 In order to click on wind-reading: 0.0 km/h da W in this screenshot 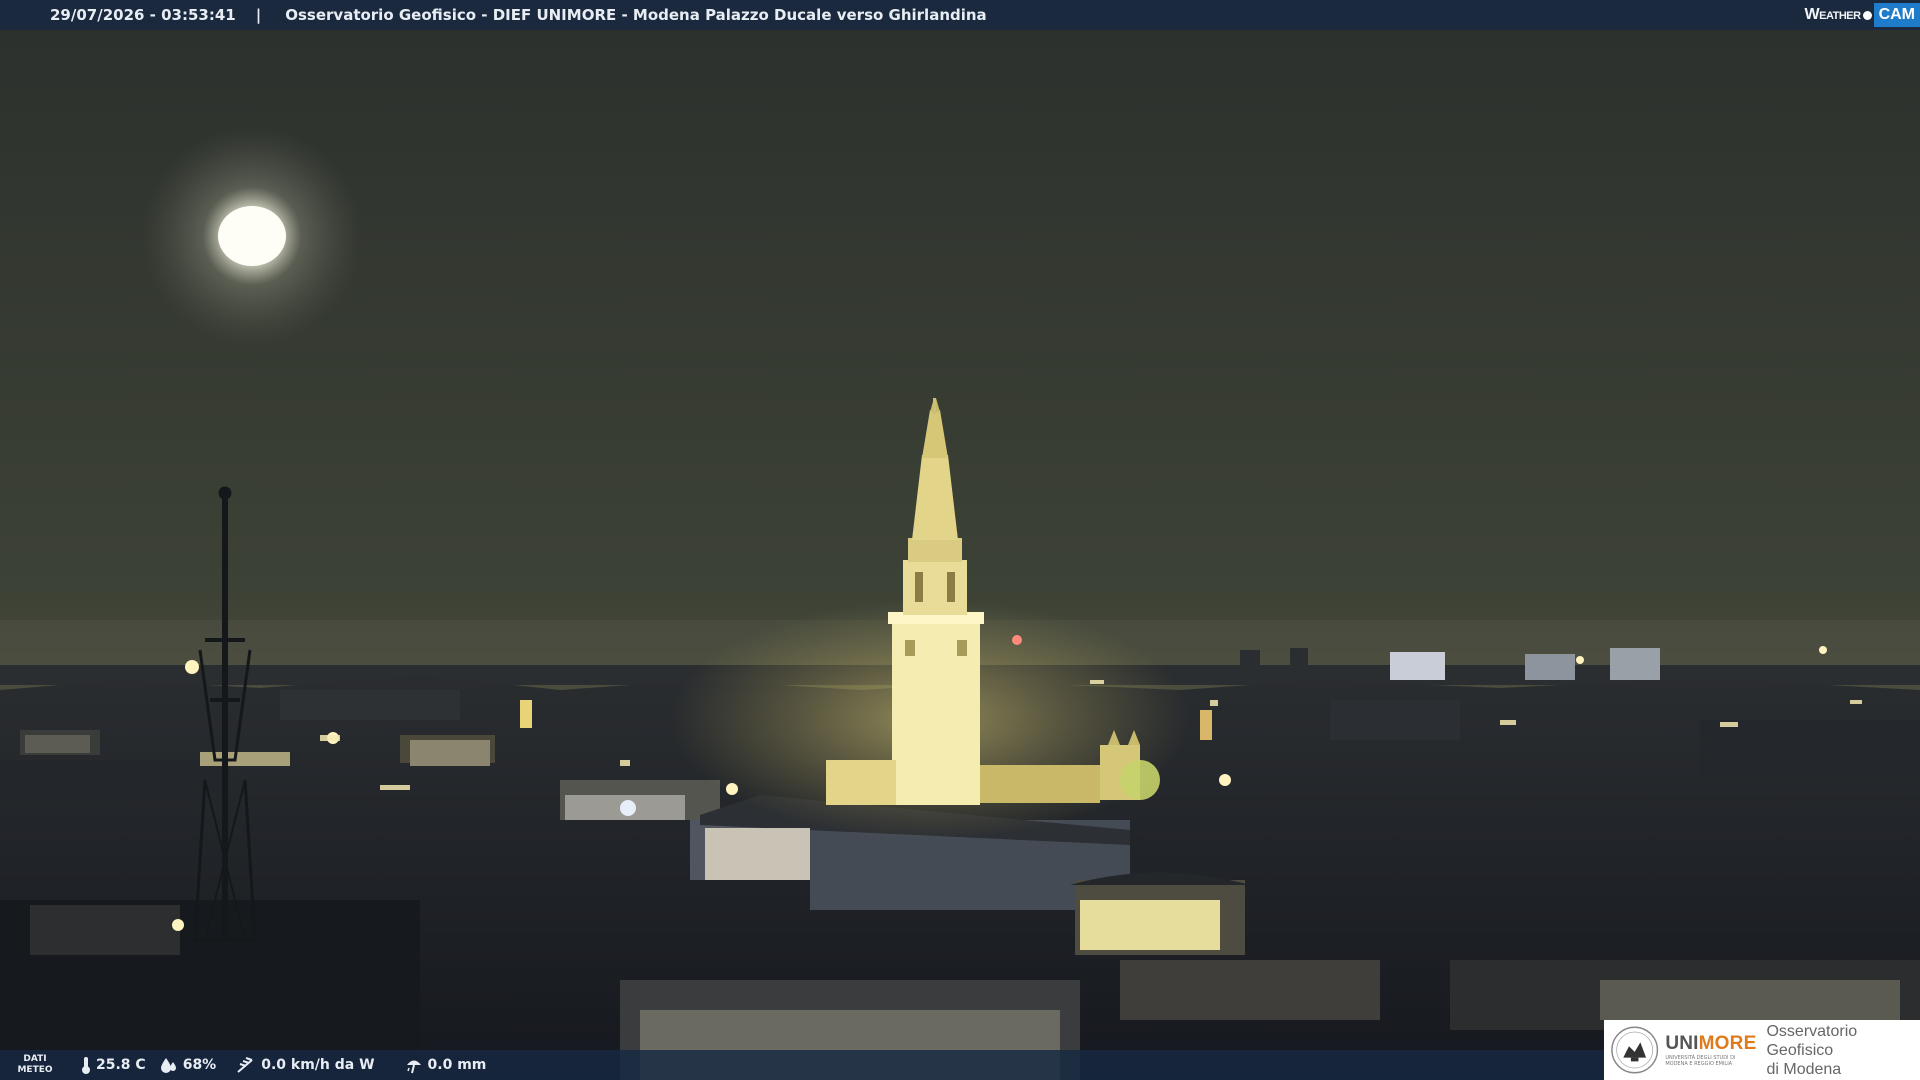, I will do `click(305, 1065)`.